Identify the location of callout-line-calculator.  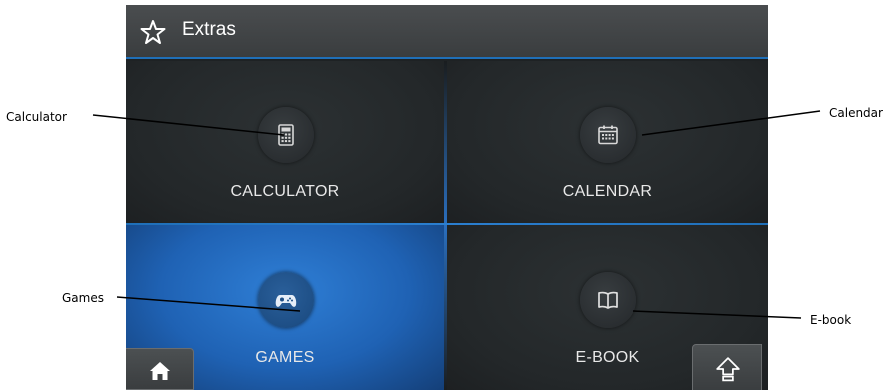
(188, 125).